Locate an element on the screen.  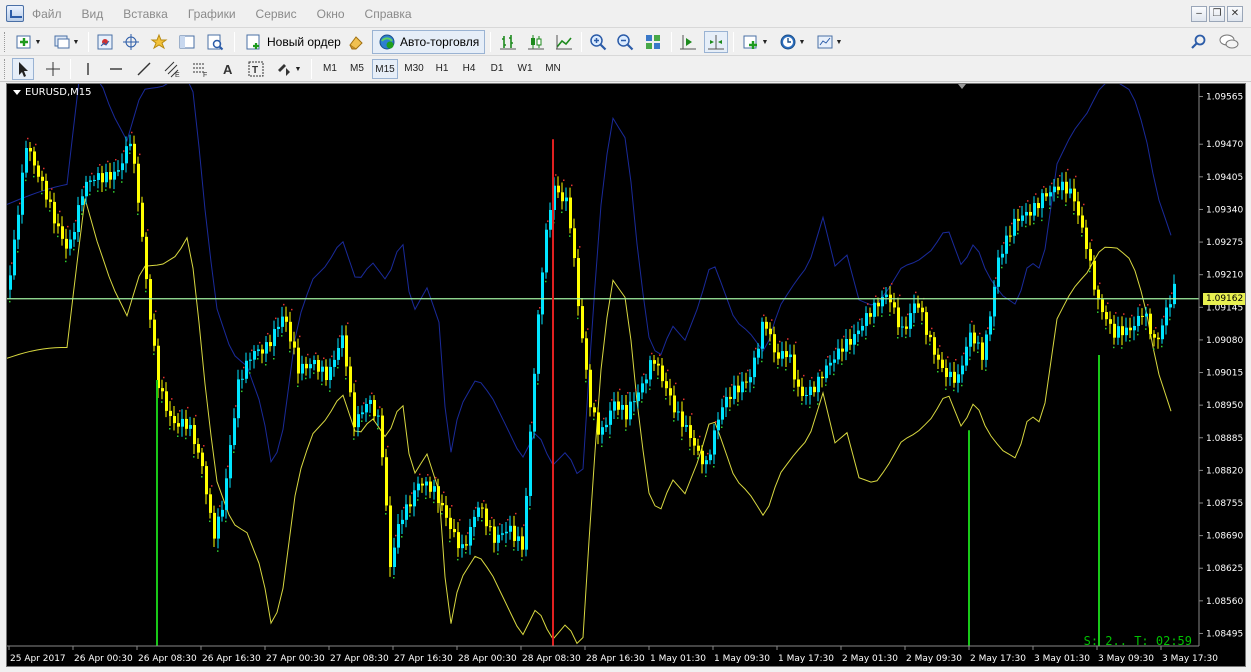
tile-windows-button is located at coordinates (653, 42).